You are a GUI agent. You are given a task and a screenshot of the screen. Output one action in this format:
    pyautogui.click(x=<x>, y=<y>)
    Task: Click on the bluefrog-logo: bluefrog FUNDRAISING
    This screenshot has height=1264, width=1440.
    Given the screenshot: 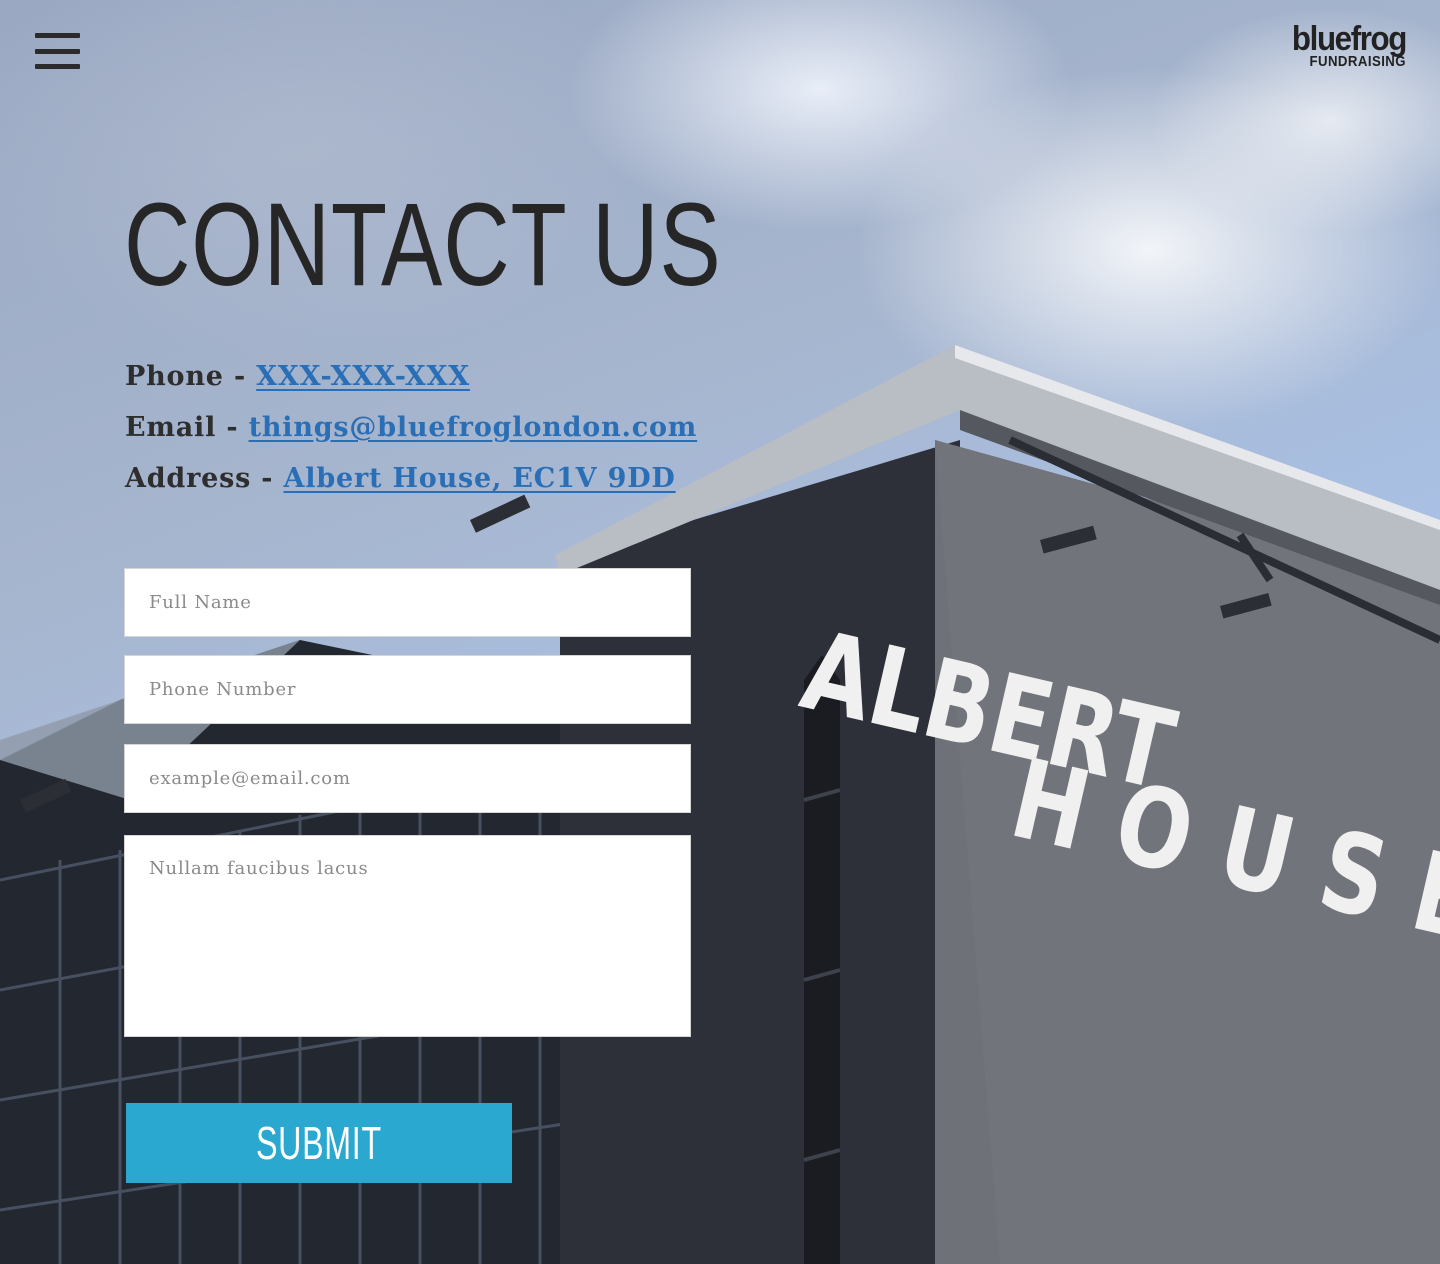 What is the action you would take?
    pyautogui.click(x=1344, y=45)
    